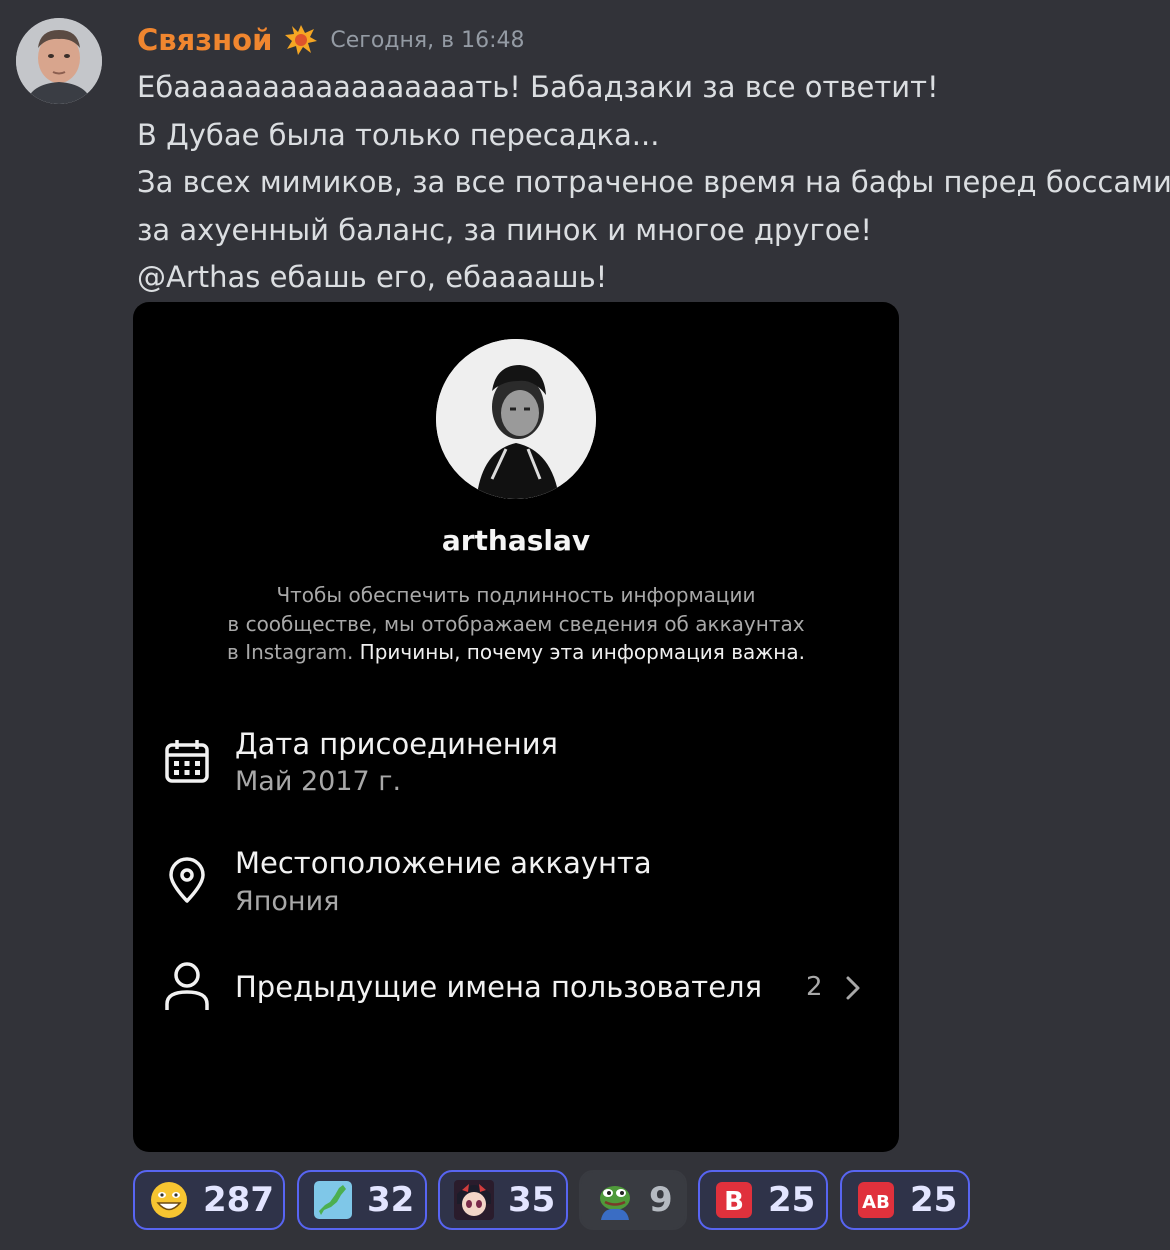  What do you see at coordinates (499, 987) in the screenshot?
I see `previous-usernames-title: Предыдущие имена пользователя` at bounding box center [499, 987].